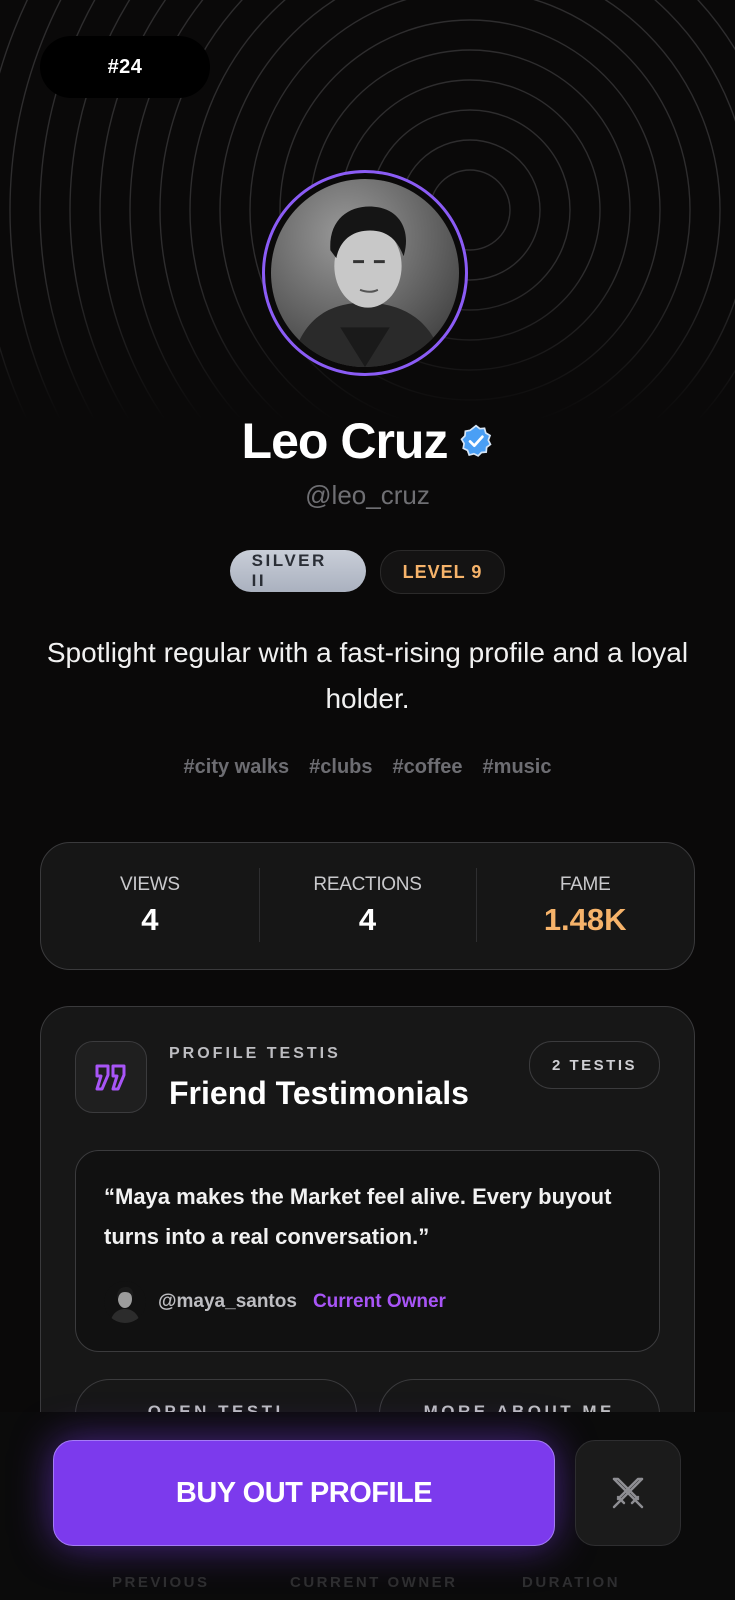 The image size is (735, 1600). Describe the element at coordinates (237, 767) in the screenshot. I see `tag-item: #city walks` at that location.